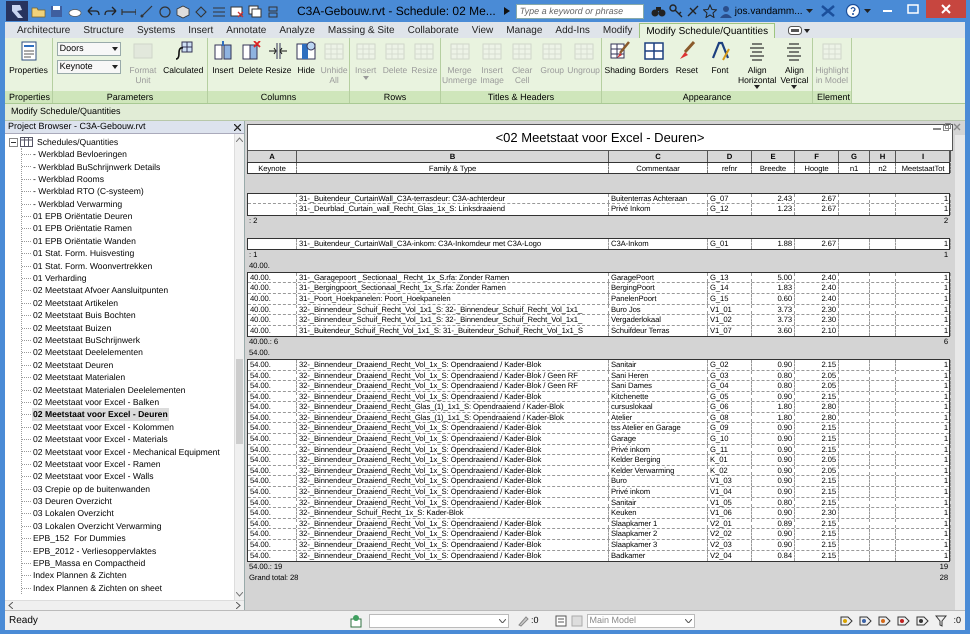 The image size is (970, 634). Describe the element at coordinates (658, 11) in the screenshot. I see `binoculars-icon` at that location.